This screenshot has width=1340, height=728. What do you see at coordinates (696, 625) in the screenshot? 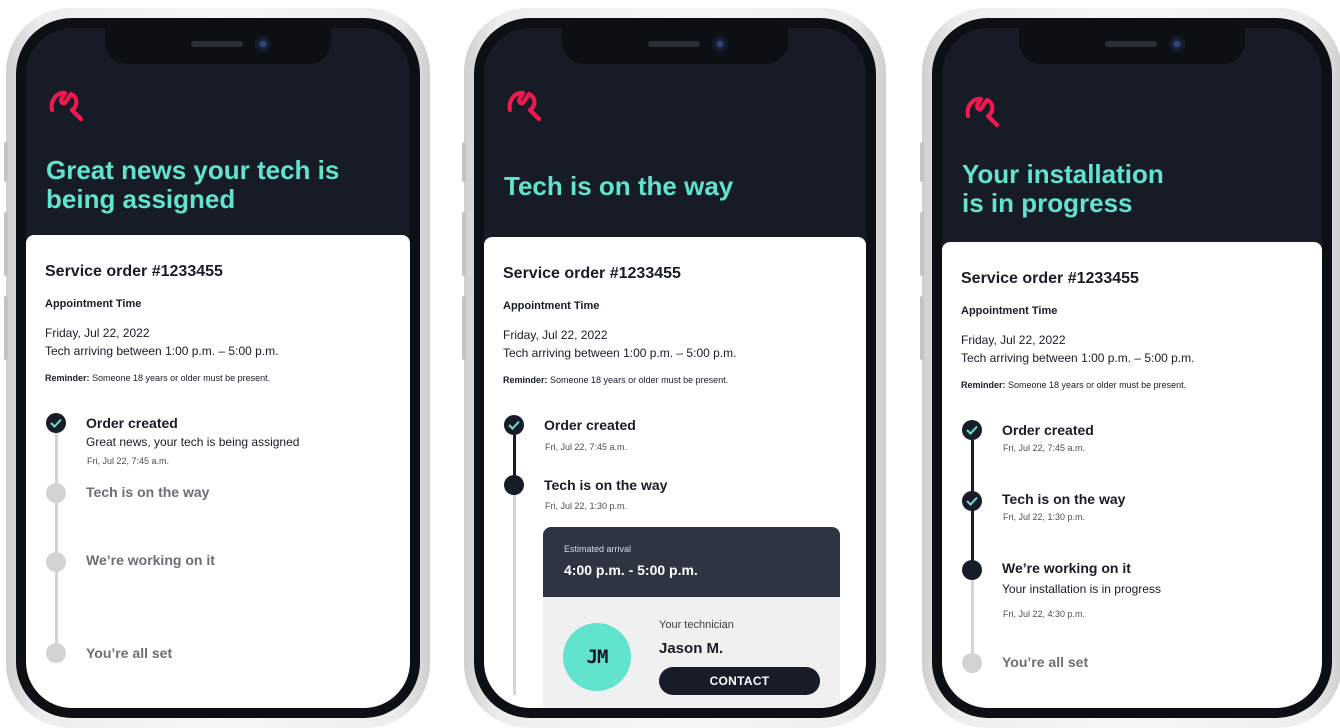
I see `technician-label: Your technician` at bounding box center [696, 625].